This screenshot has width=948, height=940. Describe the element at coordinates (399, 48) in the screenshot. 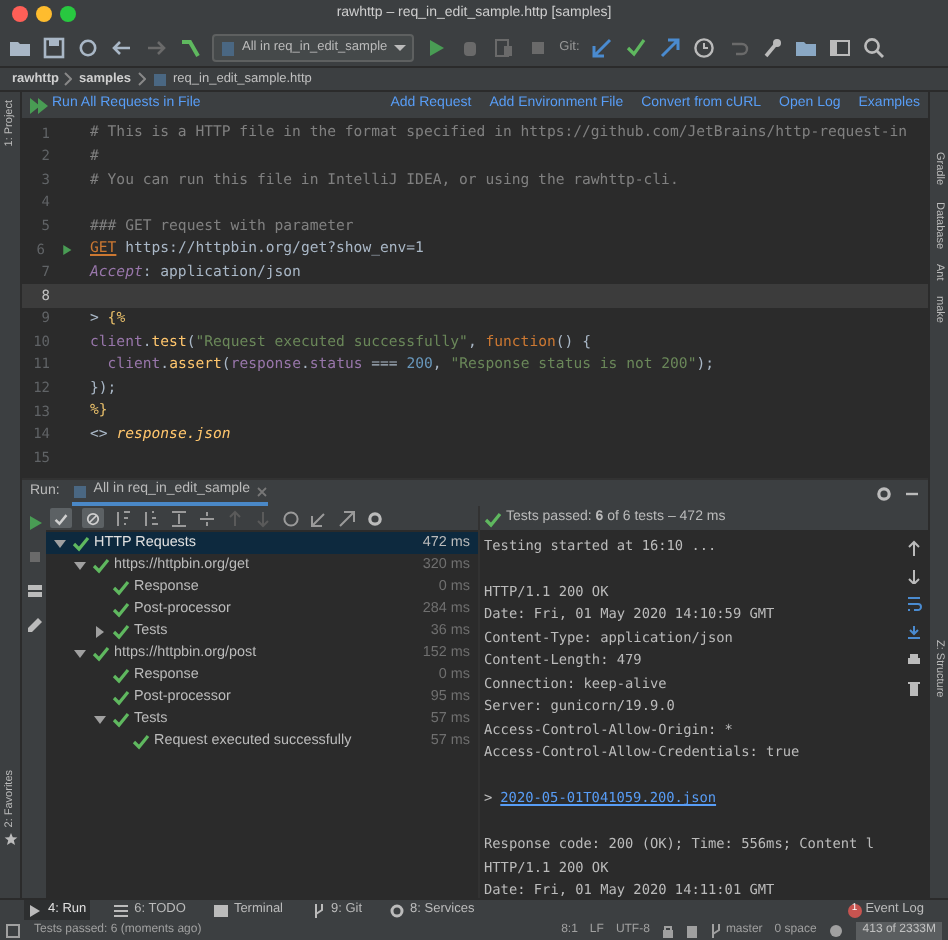

I see `caret-icon` at that location.